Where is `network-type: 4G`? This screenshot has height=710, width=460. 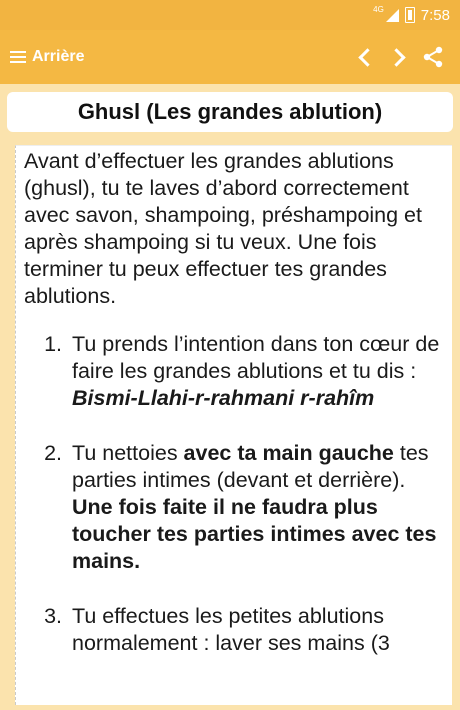
network-type: 4G is located at coordinates (378, 9).